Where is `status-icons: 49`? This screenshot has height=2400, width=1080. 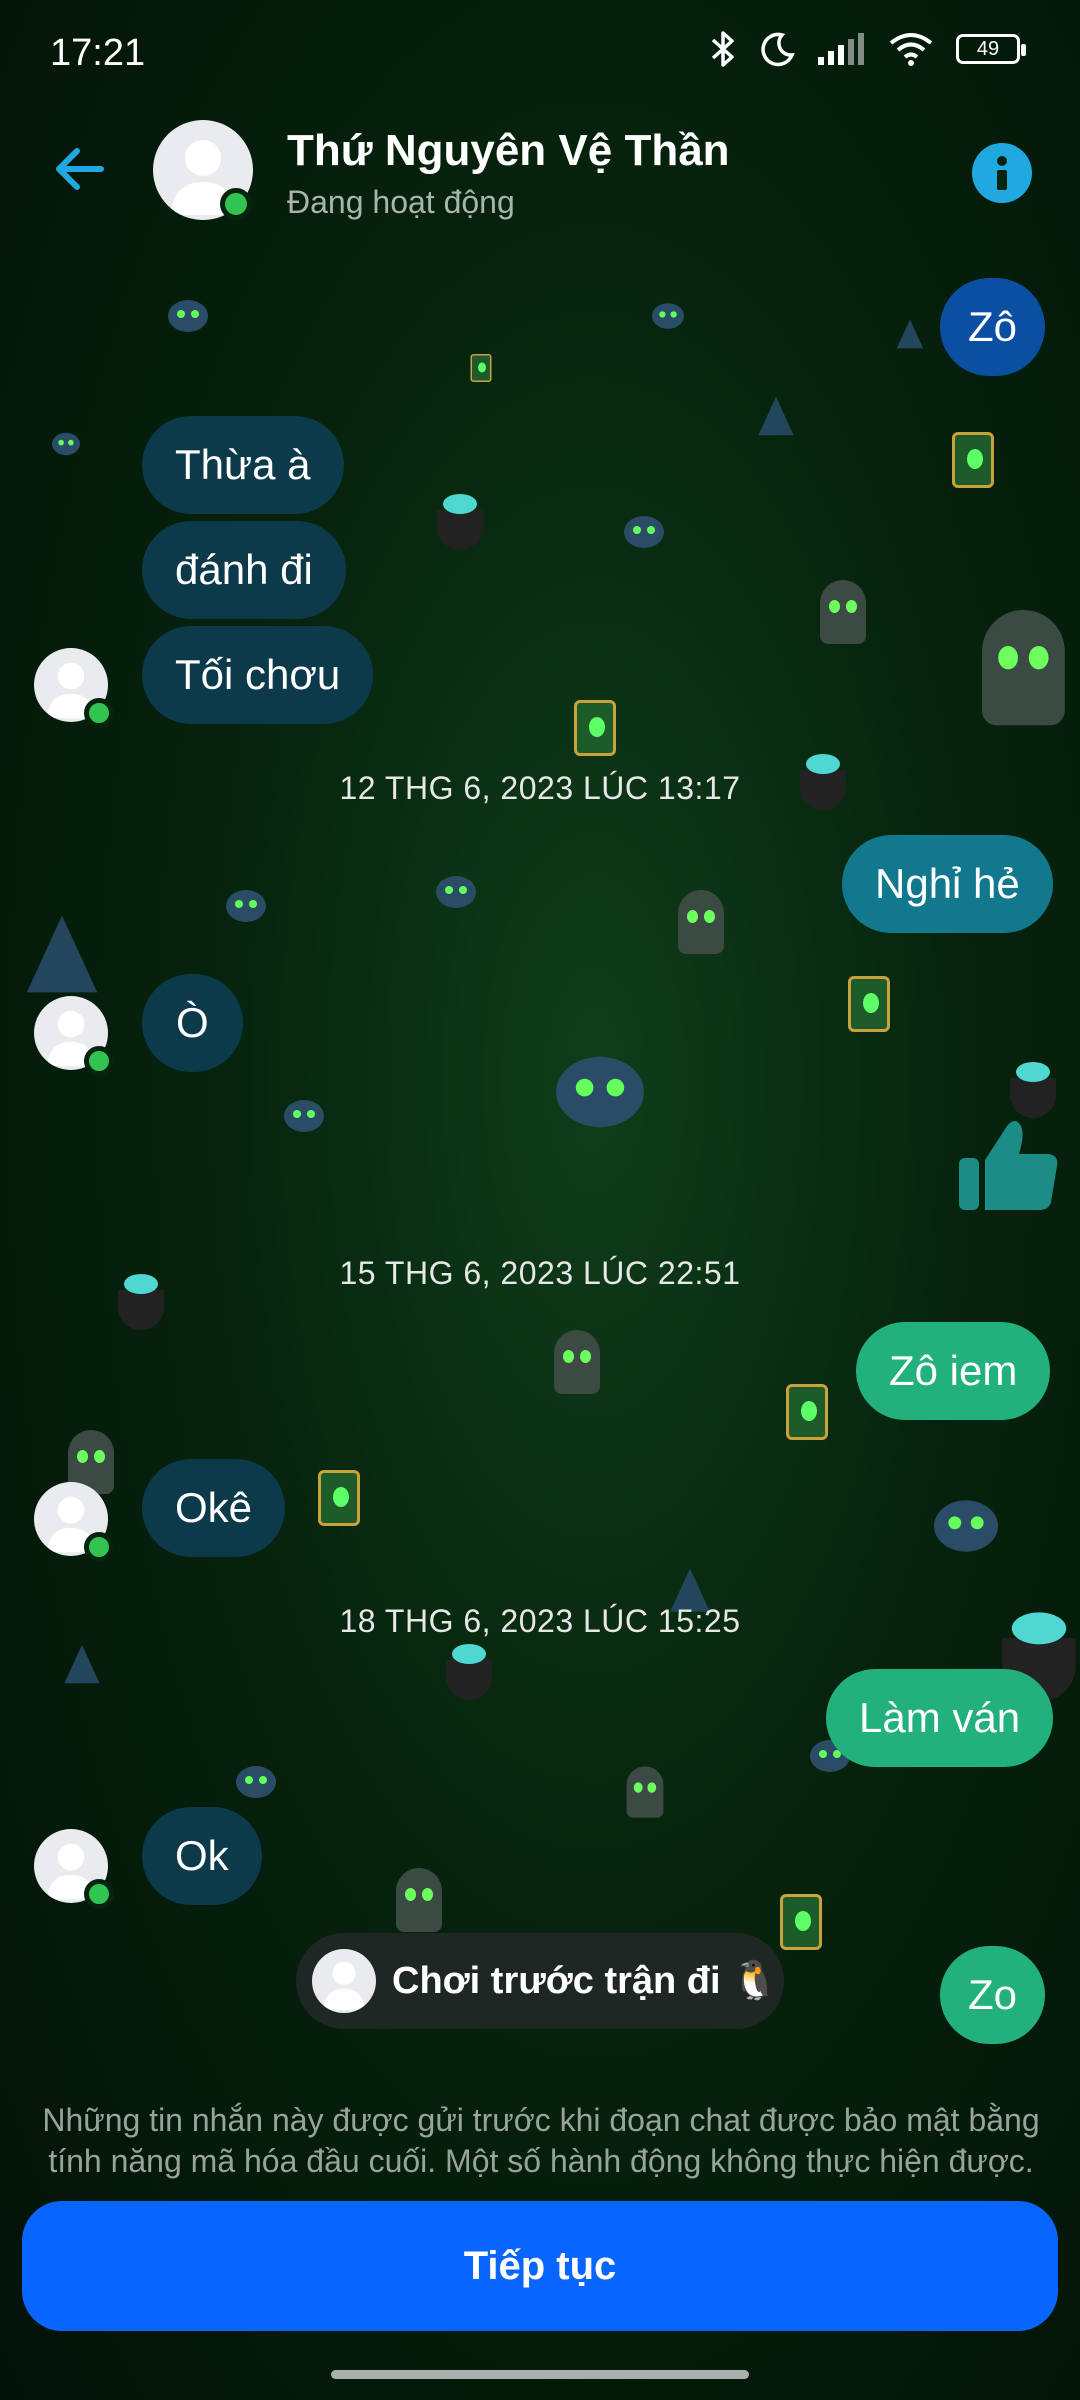
status-icons: 49 is located at coordinates (867, 49).